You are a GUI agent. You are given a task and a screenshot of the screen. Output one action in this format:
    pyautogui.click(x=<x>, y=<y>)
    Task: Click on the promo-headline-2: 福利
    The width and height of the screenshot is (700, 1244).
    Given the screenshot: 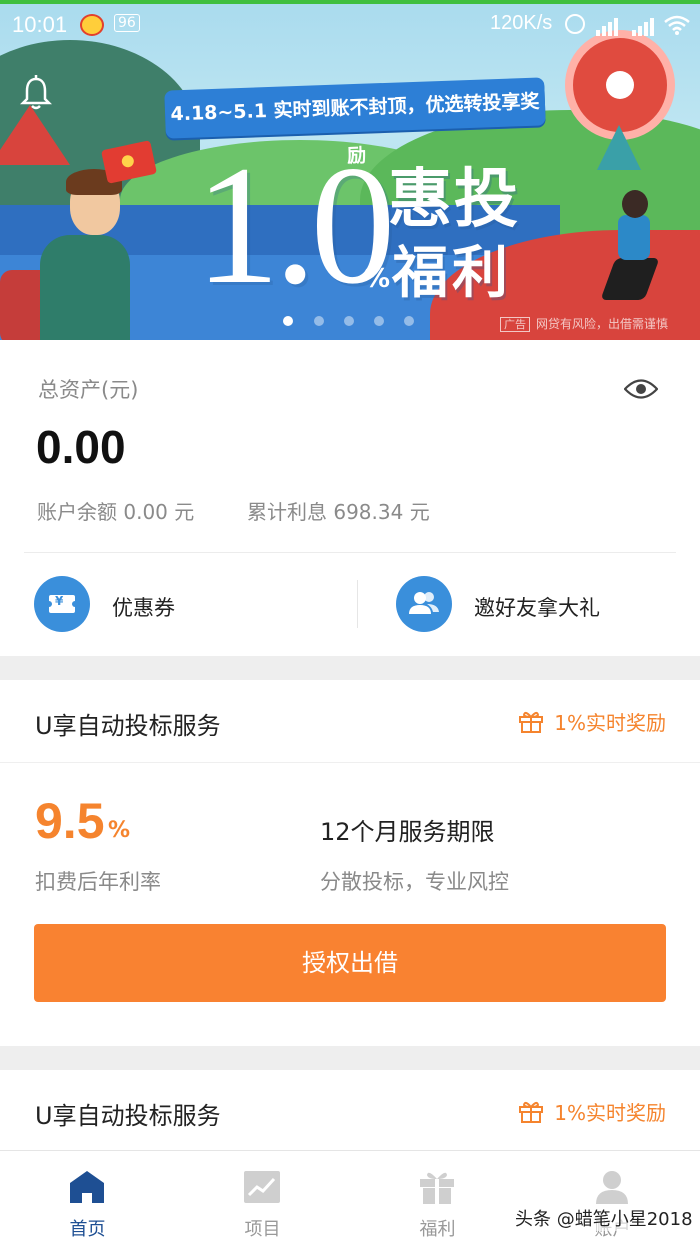 What is the action you would take?
    pyautogui.click(x=452, y=273)
    